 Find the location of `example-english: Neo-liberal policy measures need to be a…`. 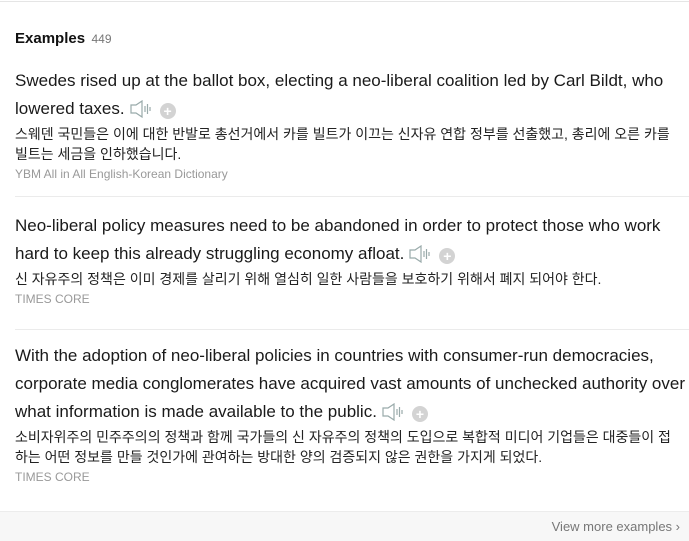

example-english: Neo-liberal policy measures need to be a… is located at coordinates (338, 239).